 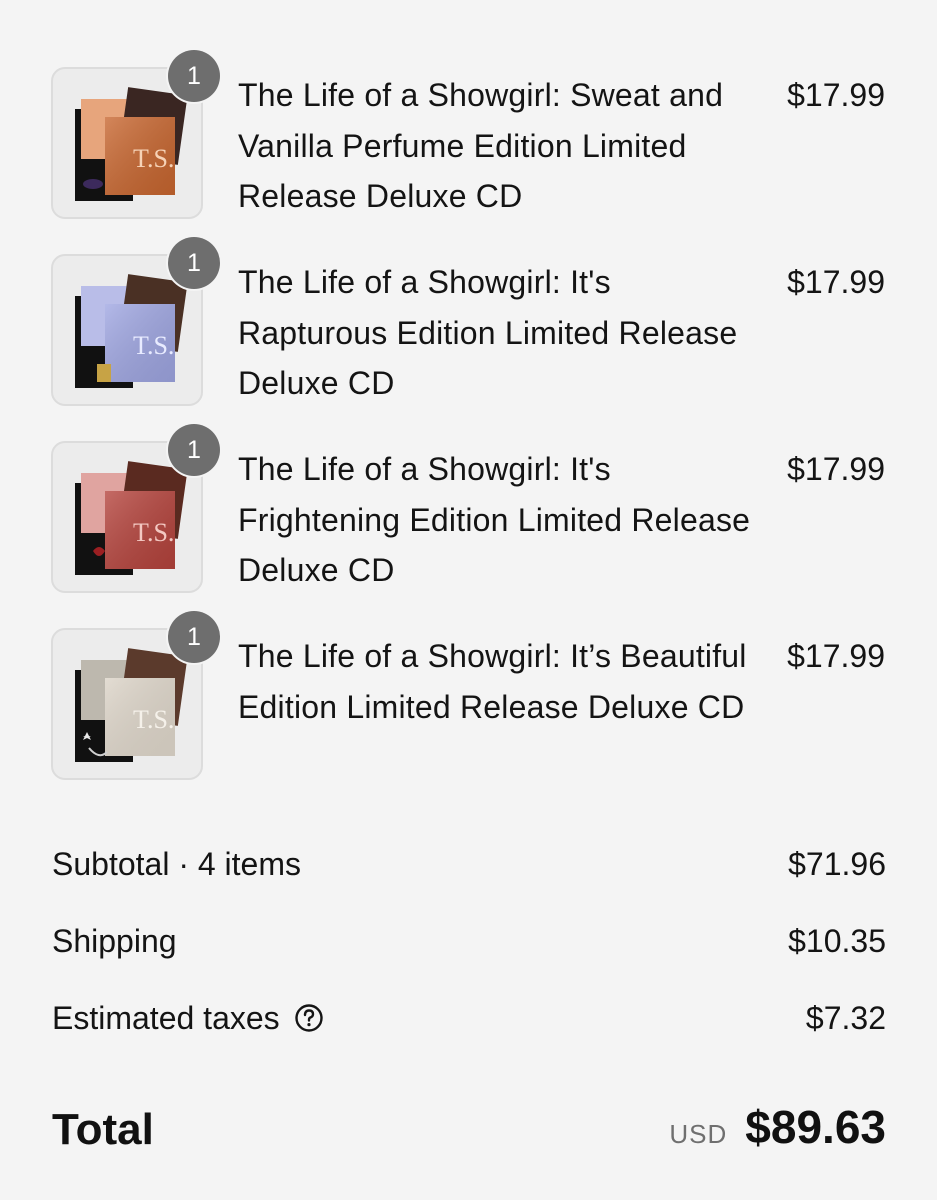 I want to click on total-value: $89.63, so click(x=815, y=1127).